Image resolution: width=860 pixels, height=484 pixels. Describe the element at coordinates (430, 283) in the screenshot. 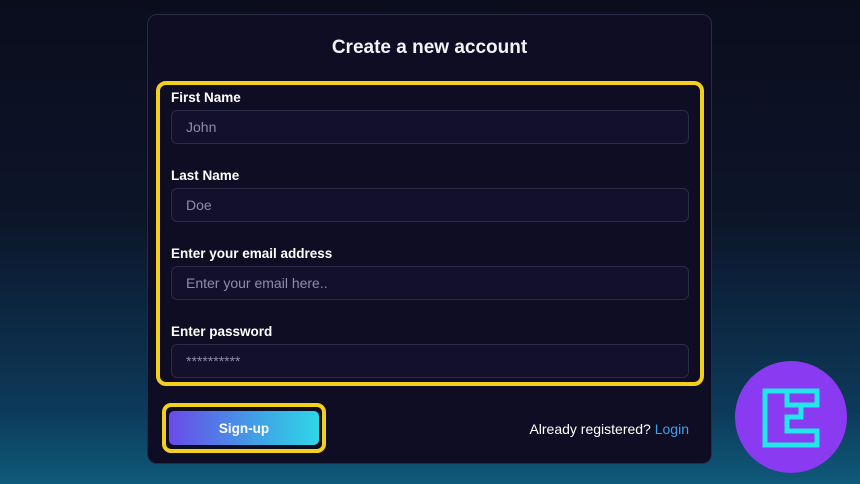

I see `email-input` at that location.